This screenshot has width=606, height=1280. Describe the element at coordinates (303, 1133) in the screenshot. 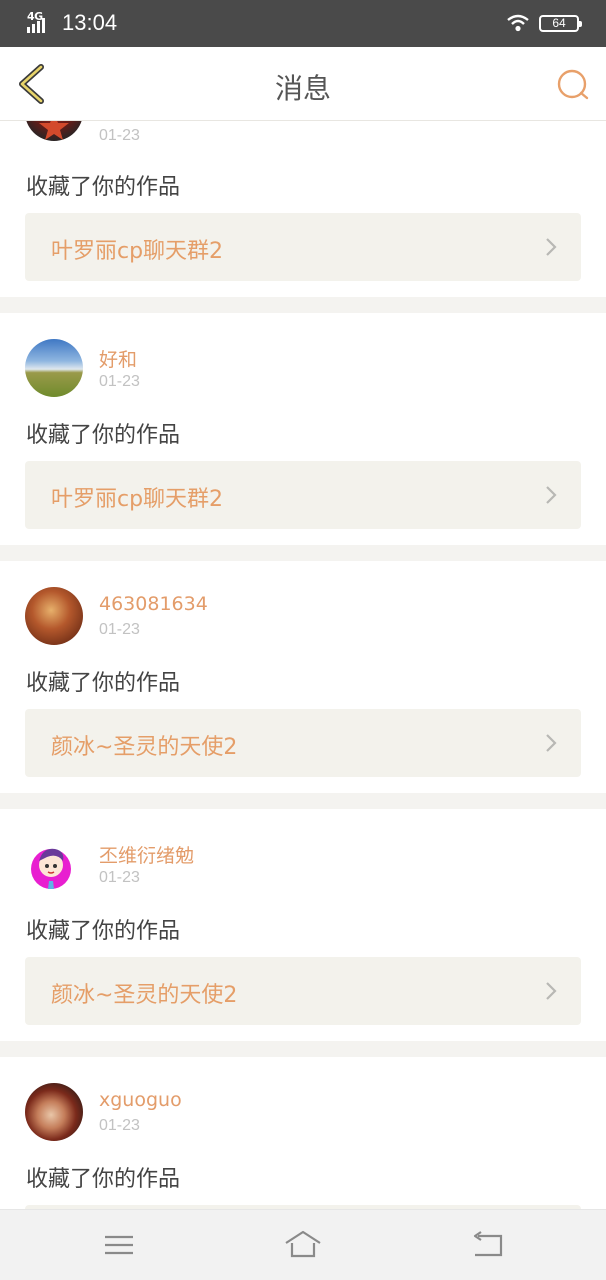

I see `message-card: xguoguo 01-23 收藏了你的作品` at that location.